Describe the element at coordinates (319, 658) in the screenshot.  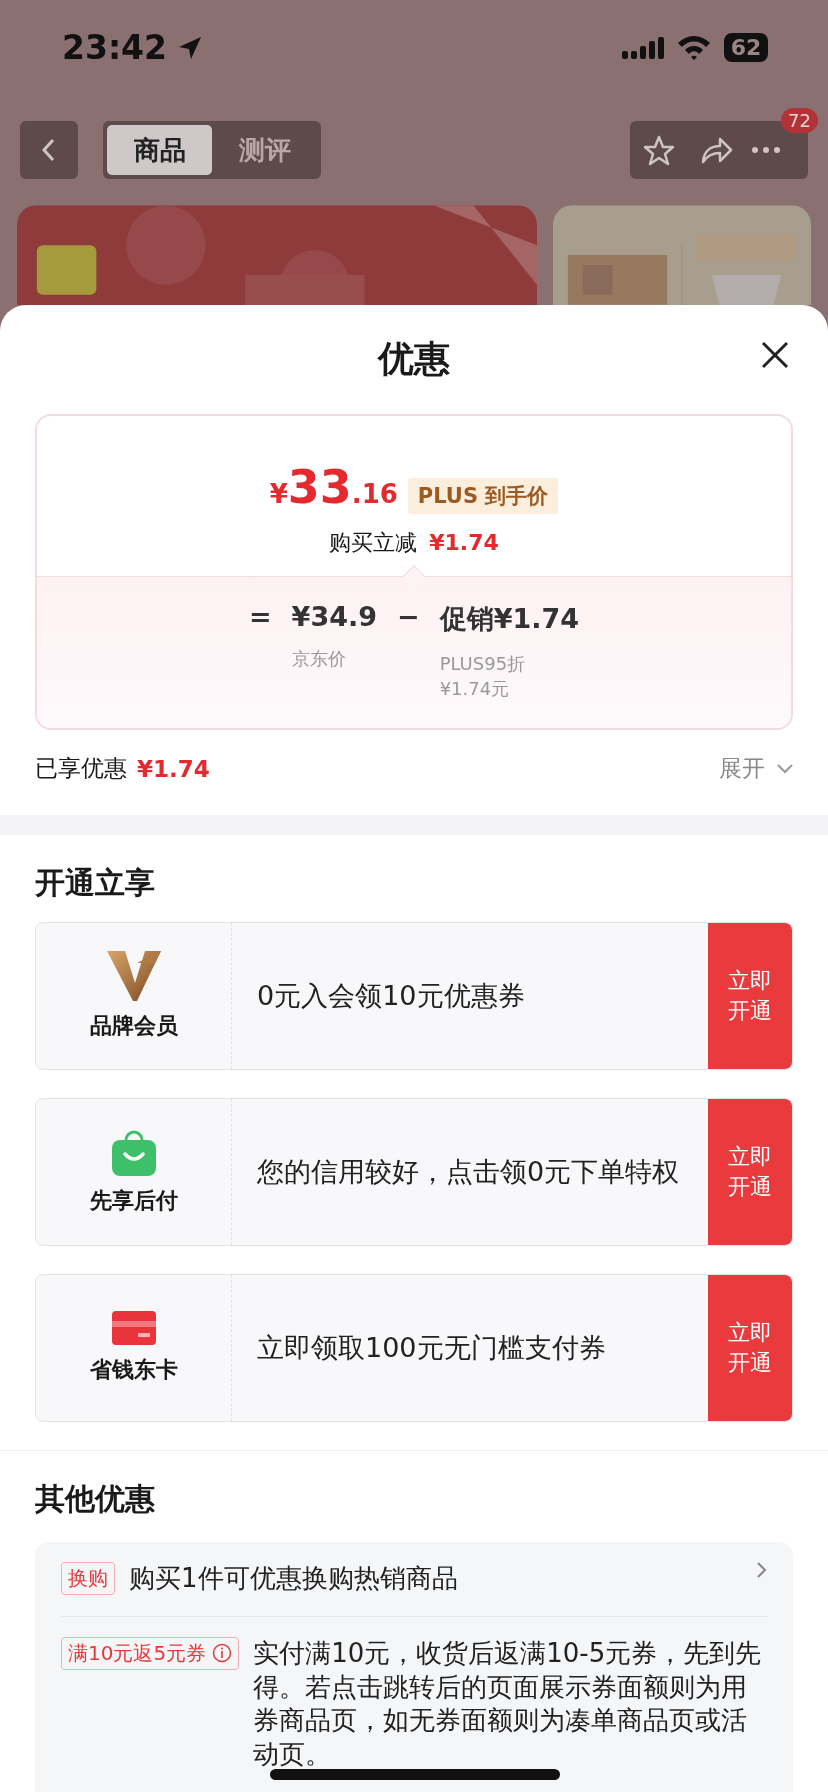
I see `price-label: 京东价` at that location.